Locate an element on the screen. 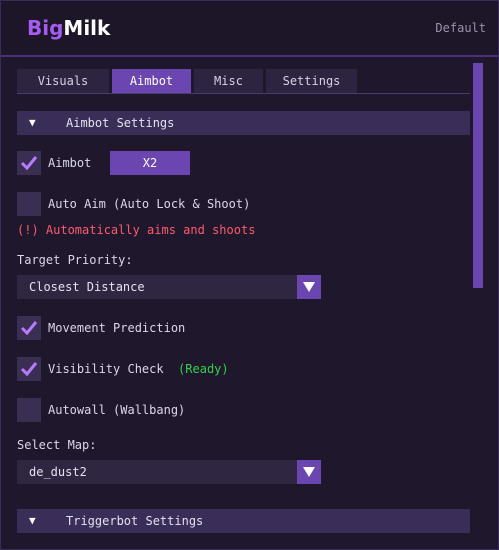  visibility-check-text: Visibility Check (Ready) is located at coordinates (138, 369).